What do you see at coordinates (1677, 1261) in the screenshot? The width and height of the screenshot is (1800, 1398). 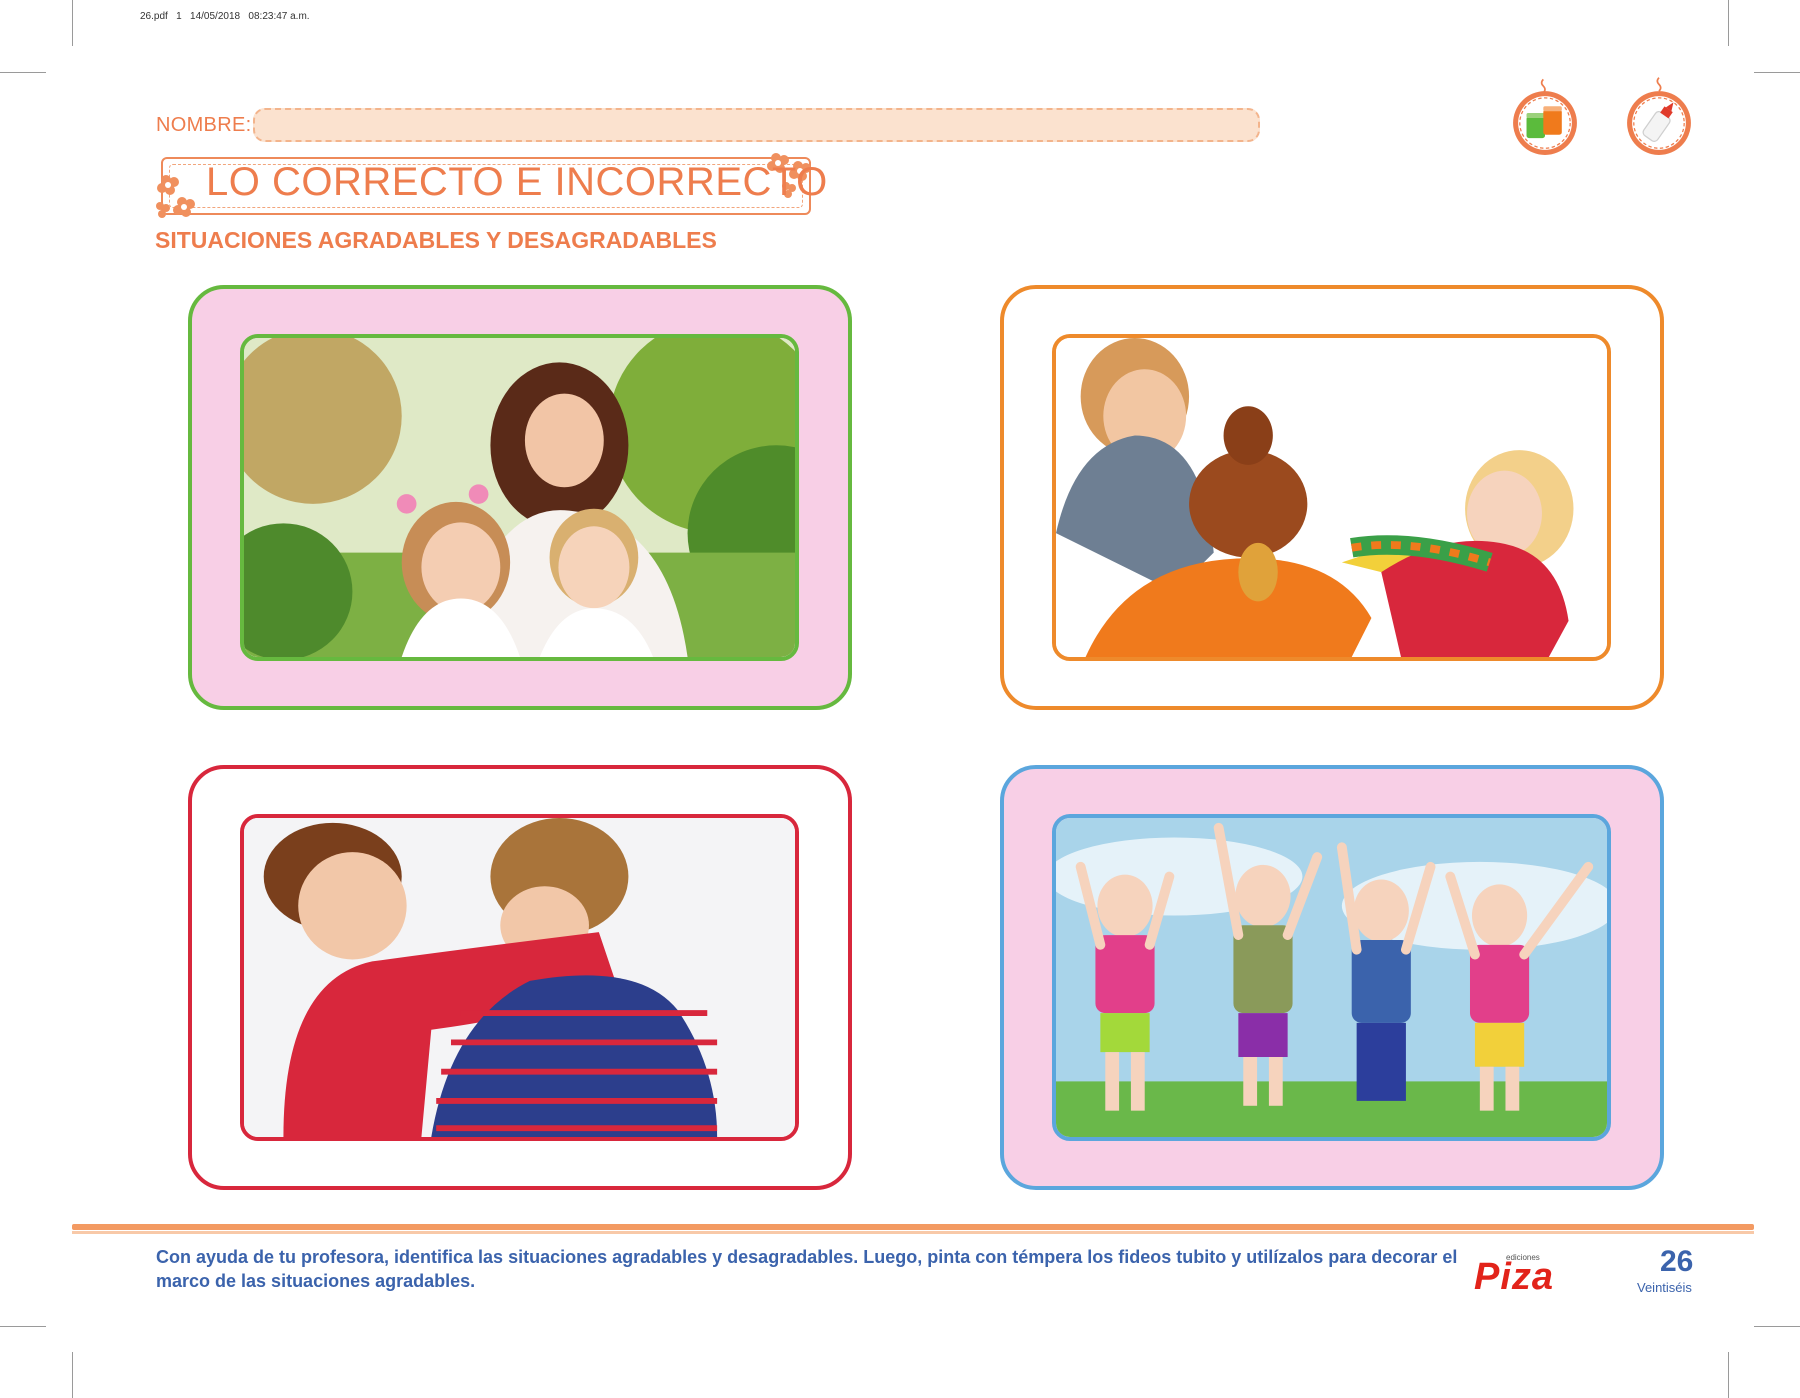 I see `page-number: 26` at bounding box center [1677, 1261].